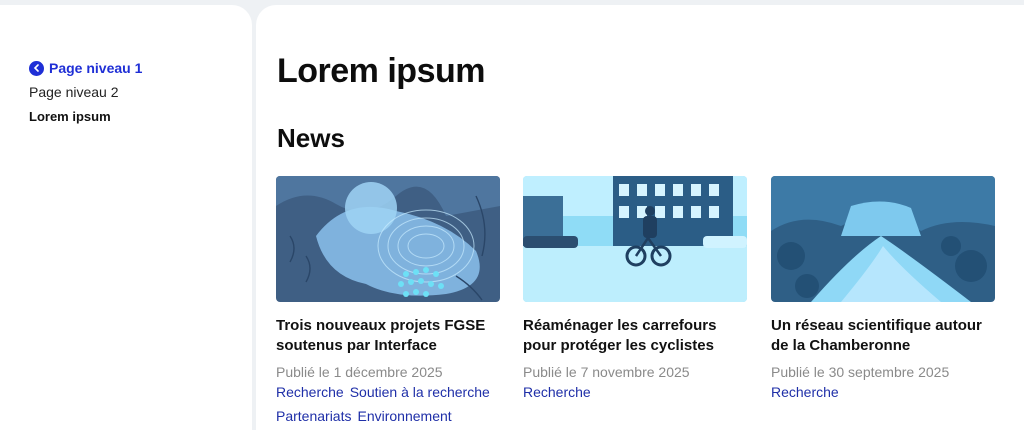 The image size is (1024, 430). I want to click on sidebar-item-page-niveau-2: Page niveau 2, so click(85, 92).